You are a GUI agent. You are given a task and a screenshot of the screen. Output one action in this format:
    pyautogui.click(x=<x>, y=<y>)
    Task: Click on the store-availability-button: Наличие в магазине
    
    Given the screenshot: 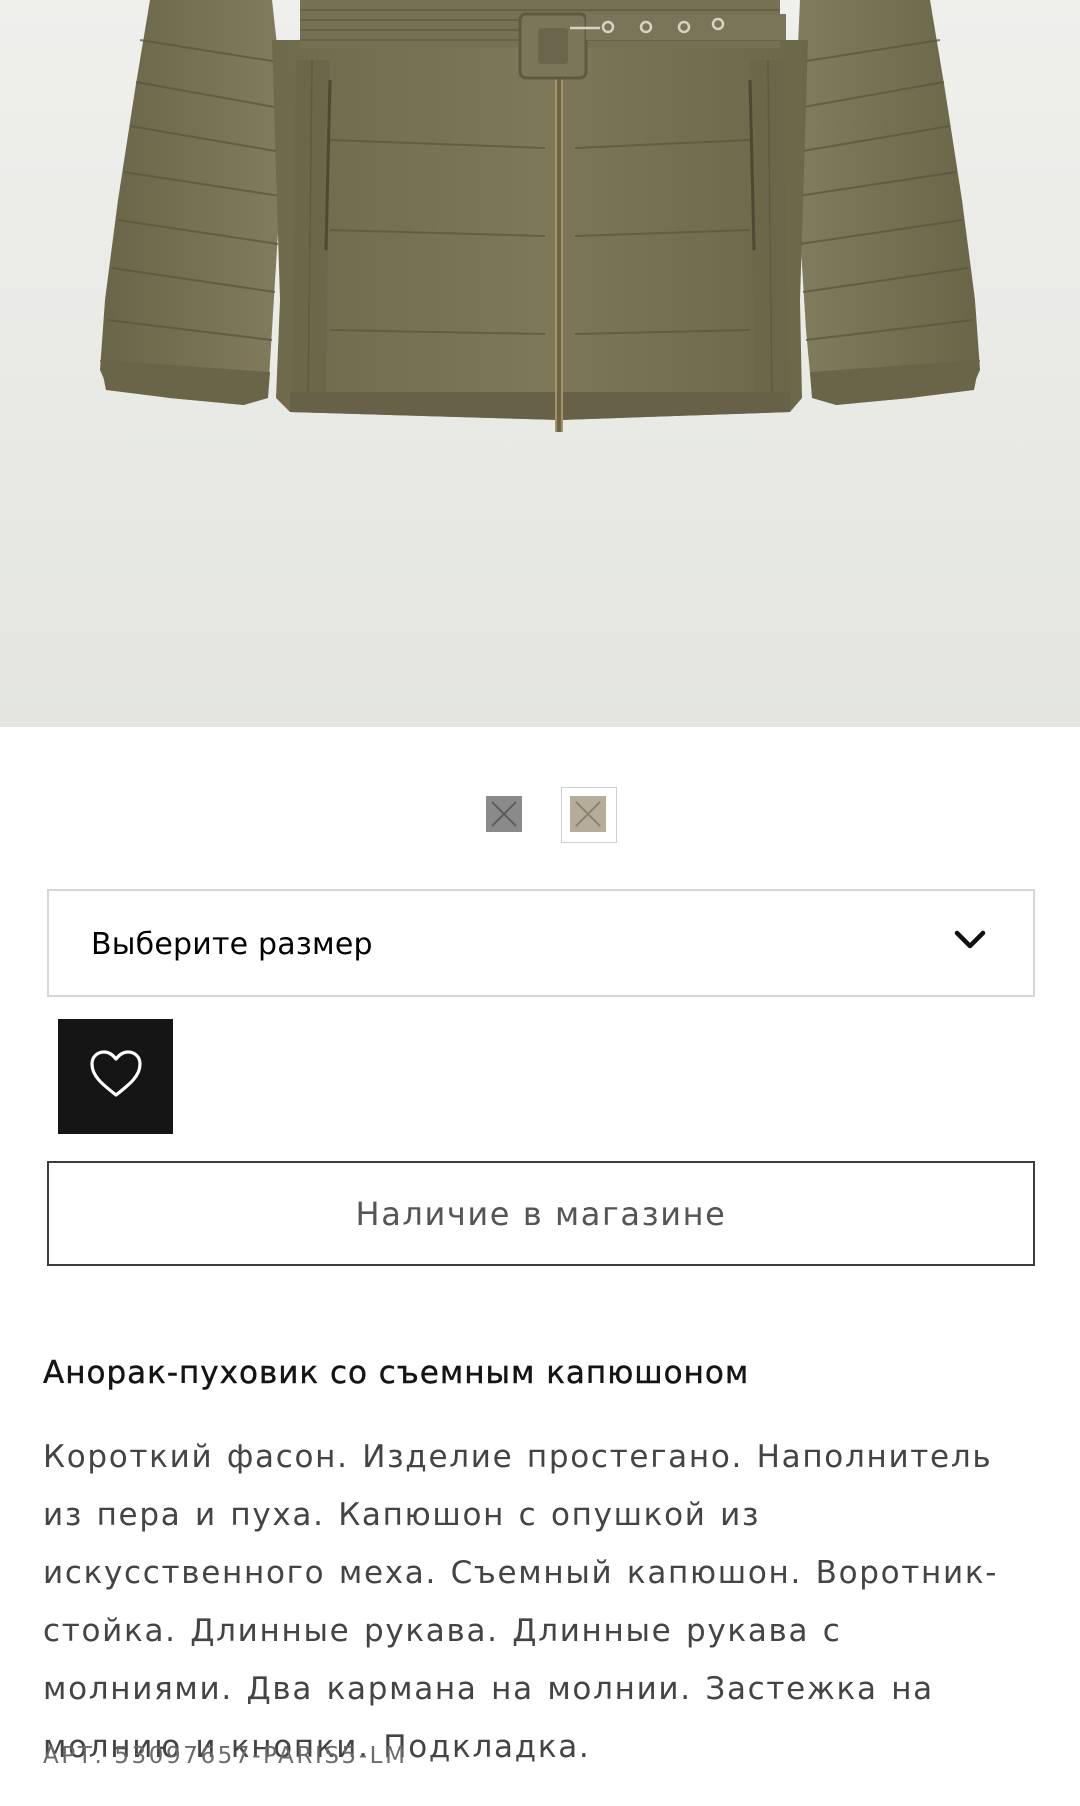 What is the action you would take?
    pyautogui.click(x=541, y=1213)
    